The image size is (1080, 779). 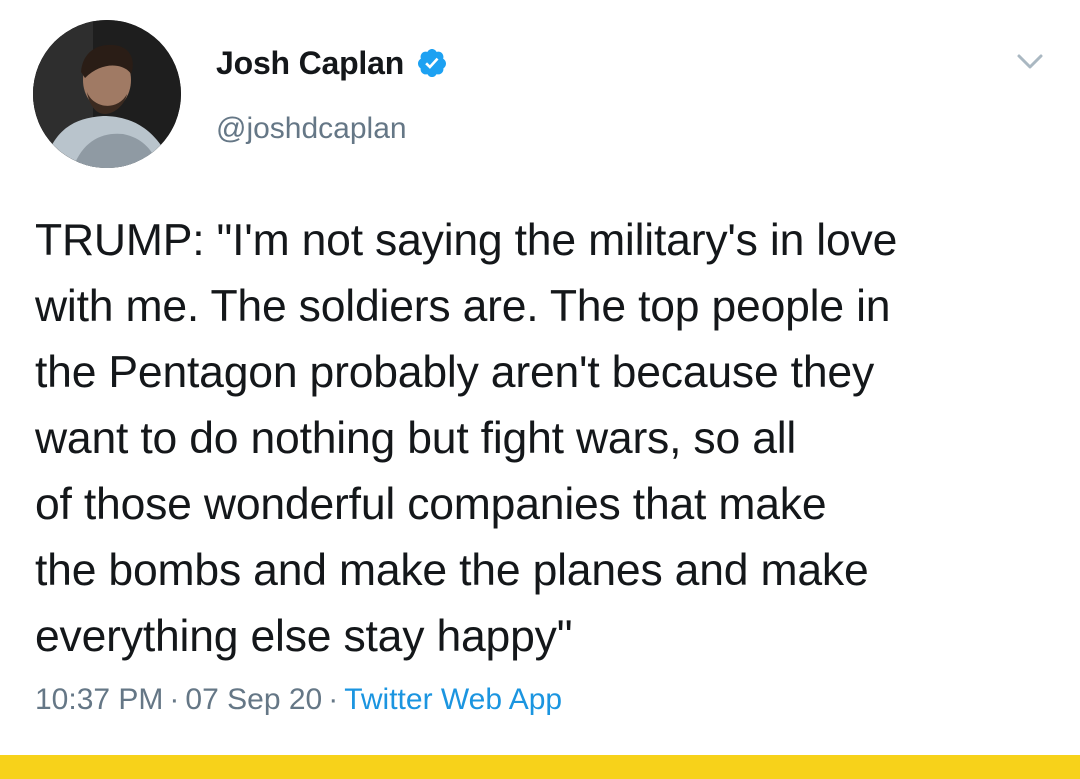 I want to click on more-options-button, so click(x=1030, y=62).